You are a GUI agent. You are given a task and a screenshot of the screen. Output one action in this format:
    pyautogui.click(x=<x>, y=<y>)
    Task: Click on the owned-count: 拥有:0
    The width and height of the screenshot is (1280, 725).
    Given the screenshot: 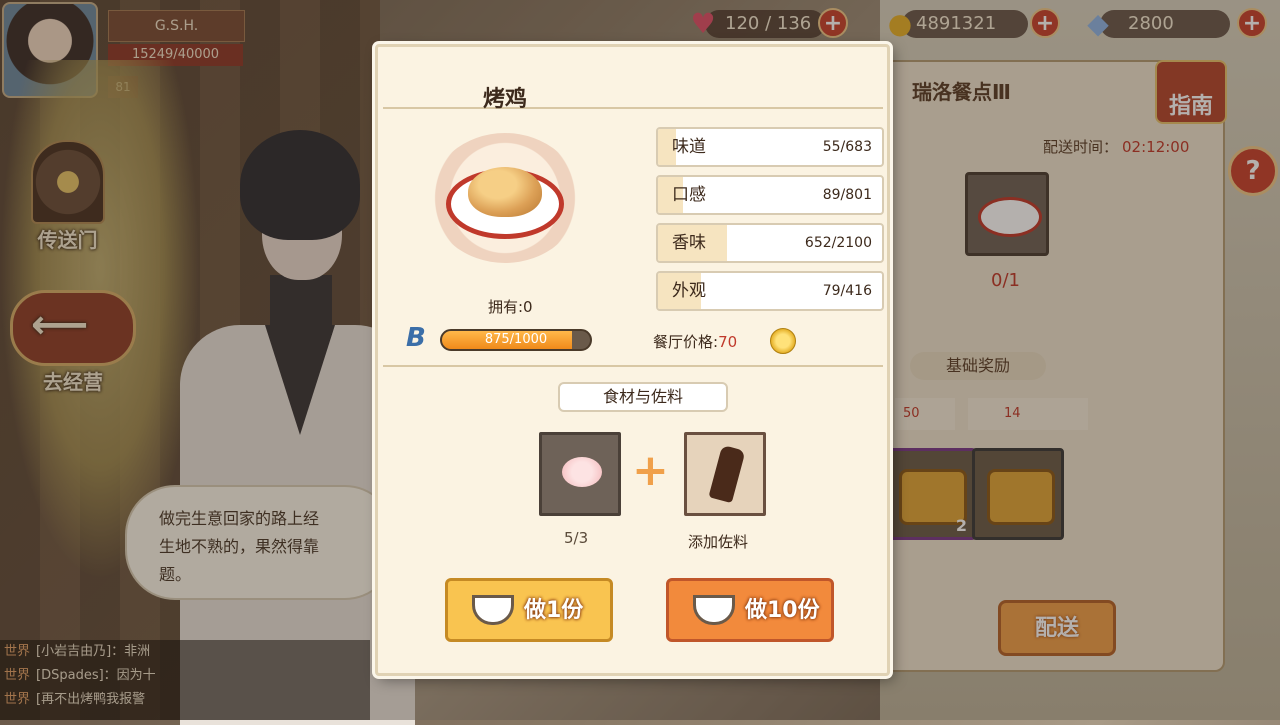 What is the action you would take?
    pyautogui.click(x=510, y=307)
    